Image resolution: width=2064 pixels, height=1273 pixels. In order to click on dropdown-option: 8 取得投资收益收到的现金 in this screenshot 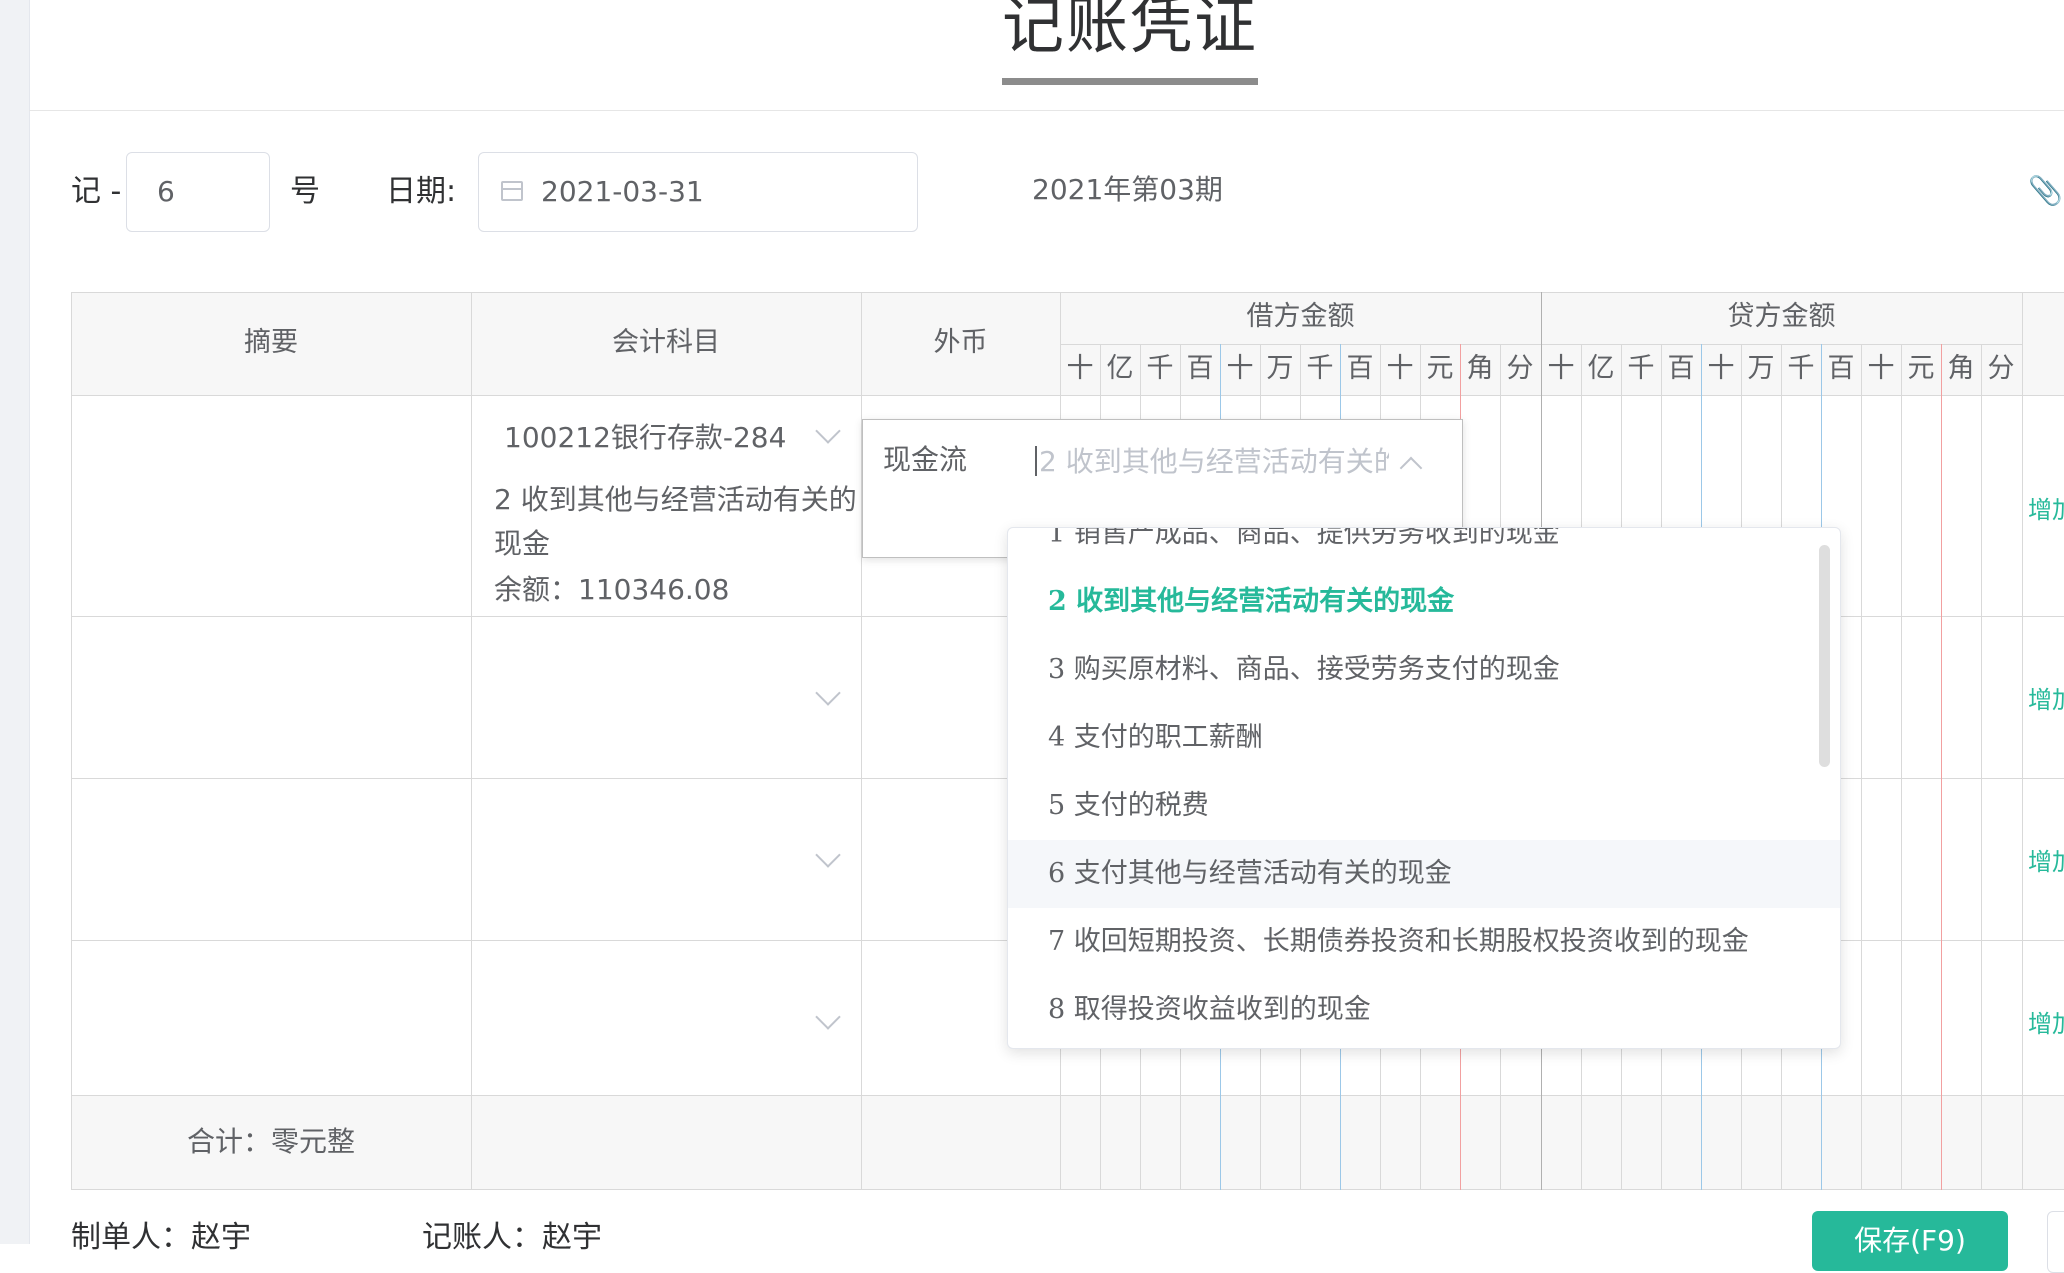, I will do `click(1424, 1010)`.